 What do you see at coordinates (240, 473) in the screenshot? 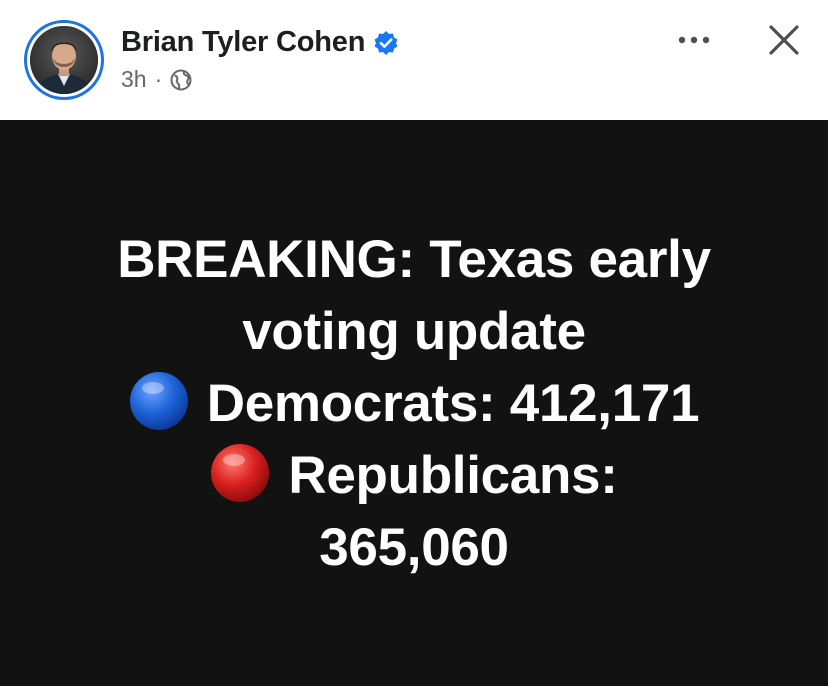
I see `red-circle-emoji` at bounding box center [240, 473].